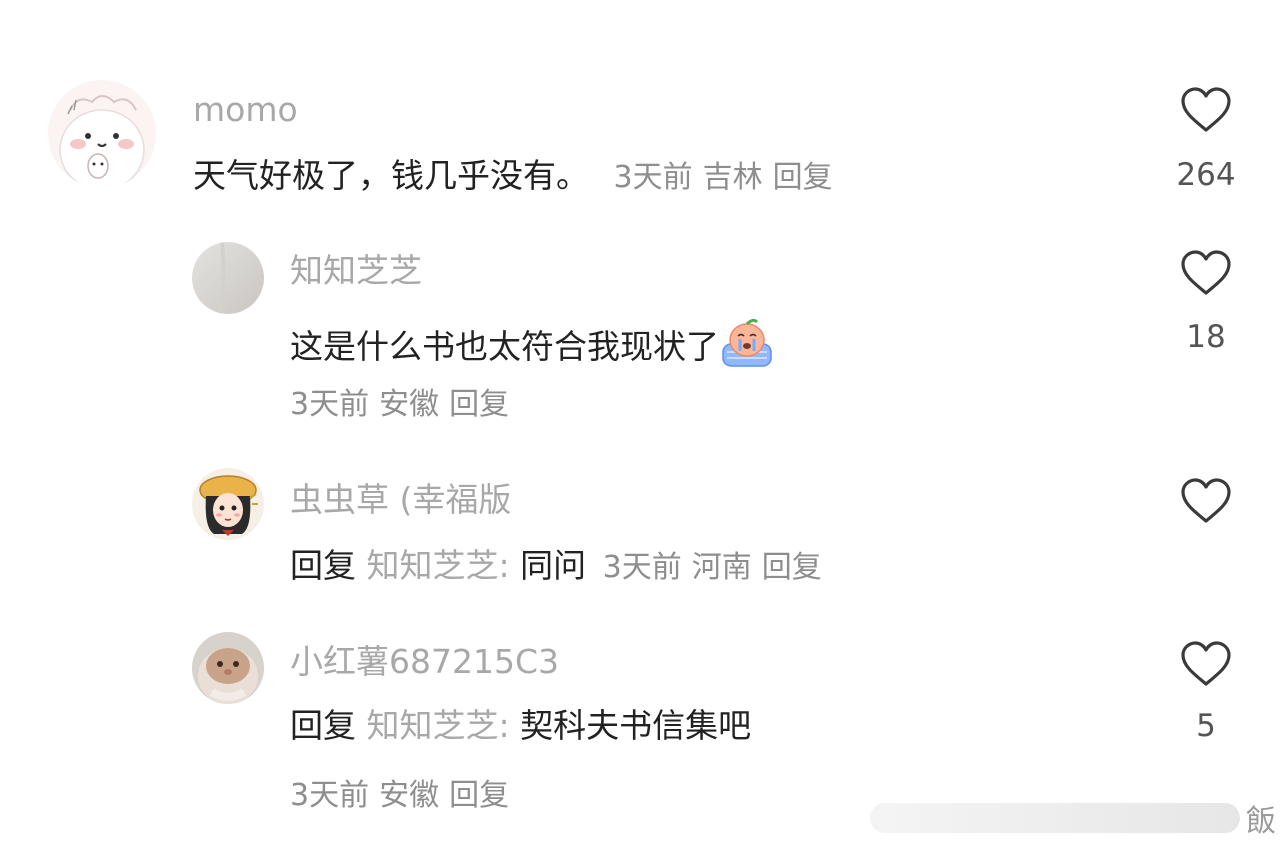 This screenshot has height=851, width=1284. I want to click on comment-text: 这是什么书也太符合我现状了, so click(504, 346).